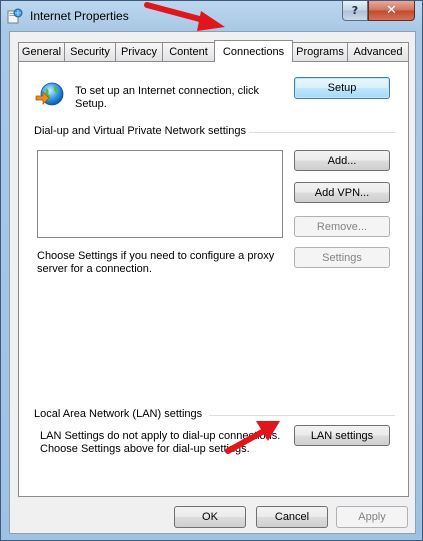  I want to click on help-button: ?, so click(355, 11).